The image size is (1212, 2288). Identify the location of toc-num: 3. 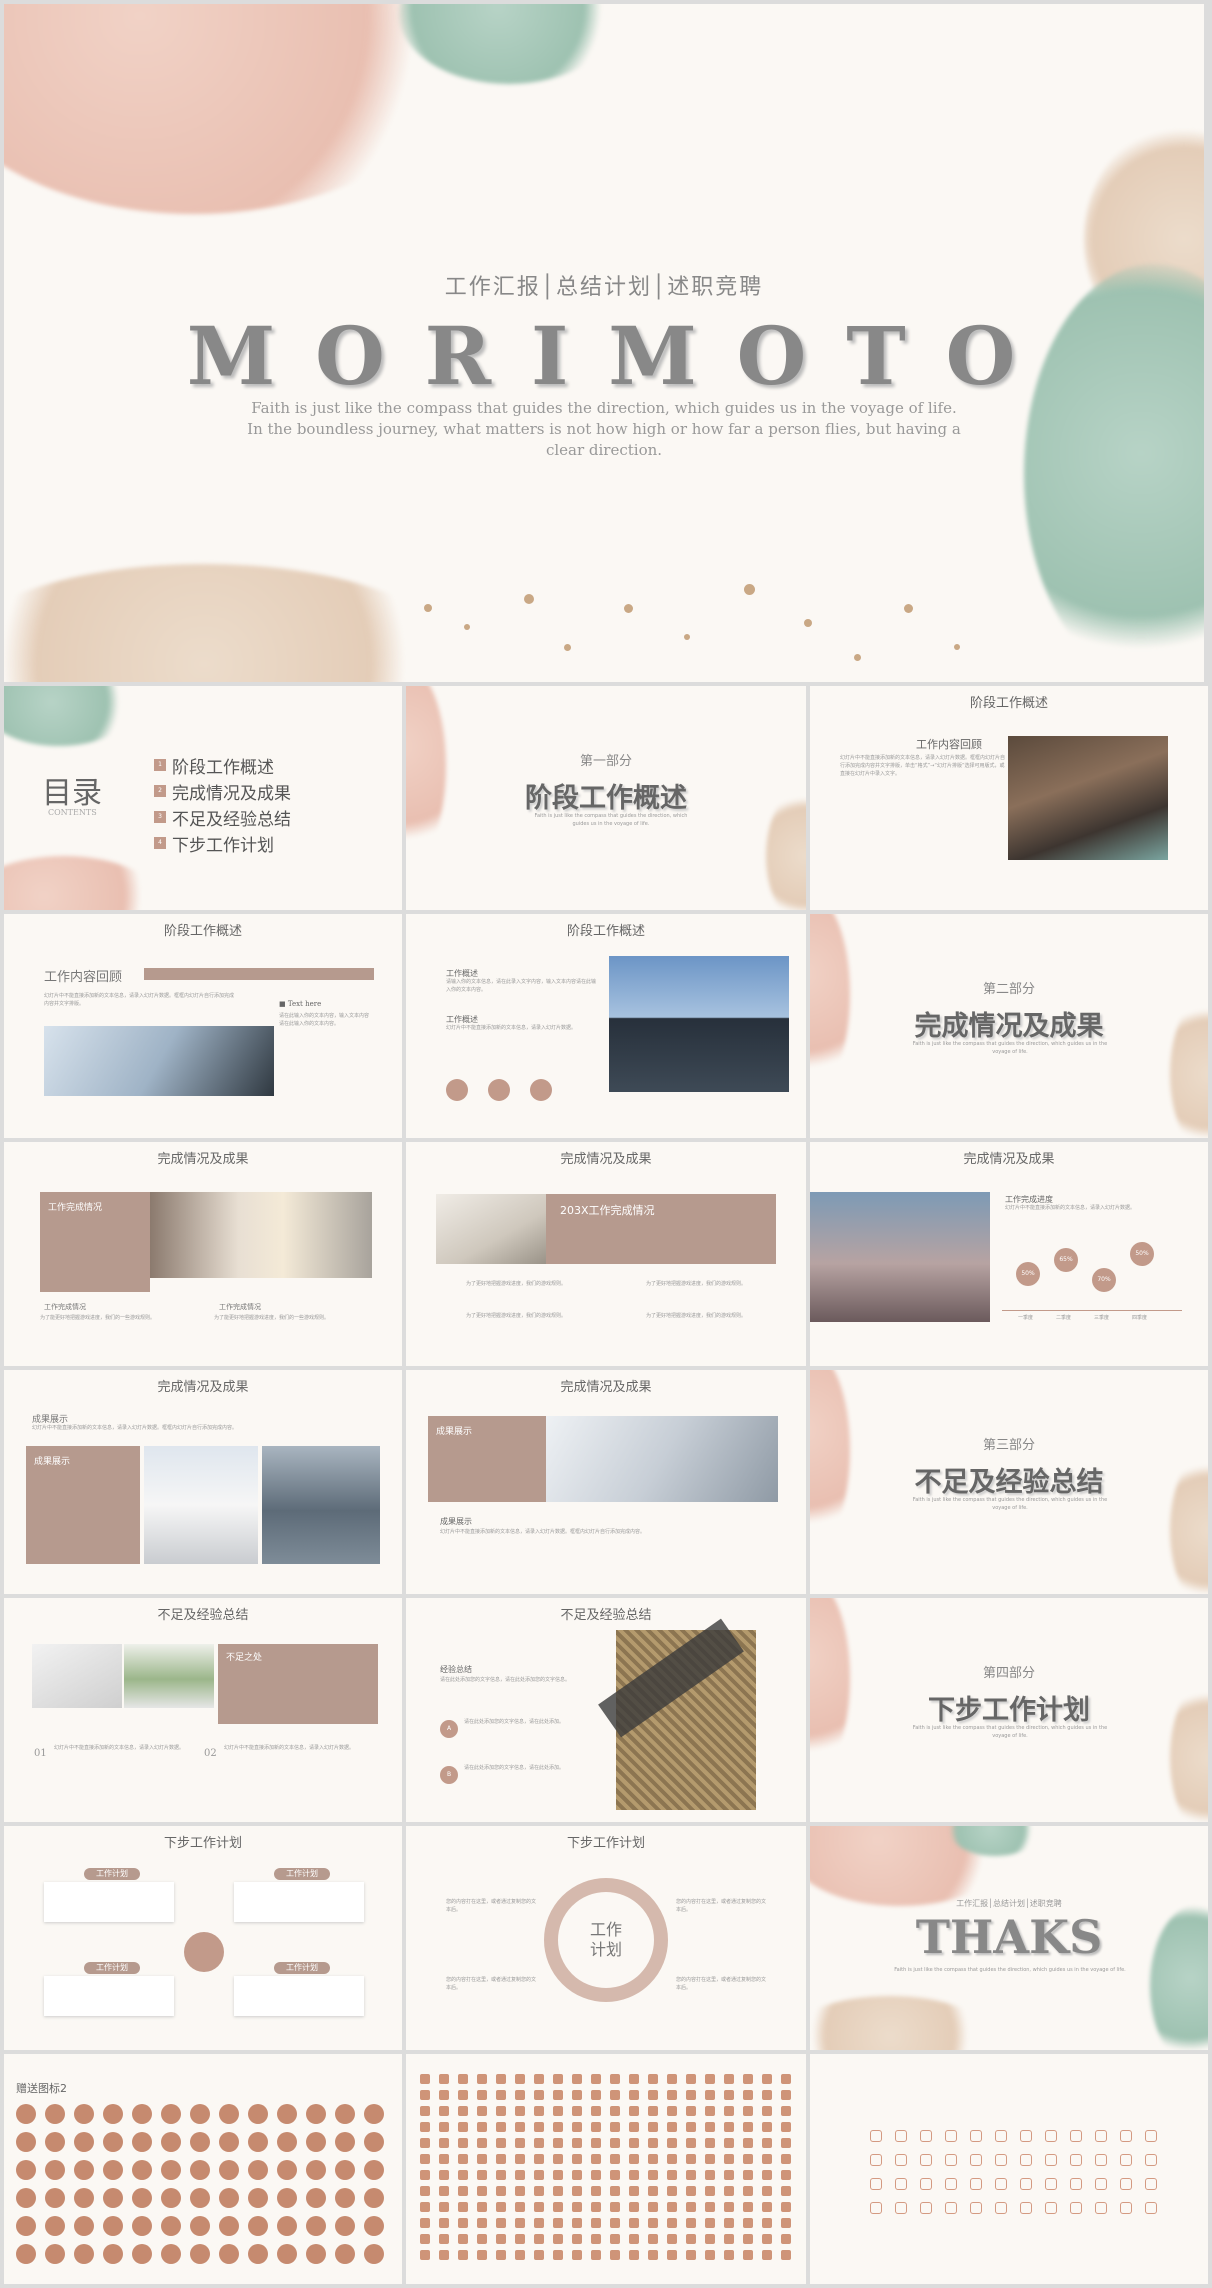
(160, 817).